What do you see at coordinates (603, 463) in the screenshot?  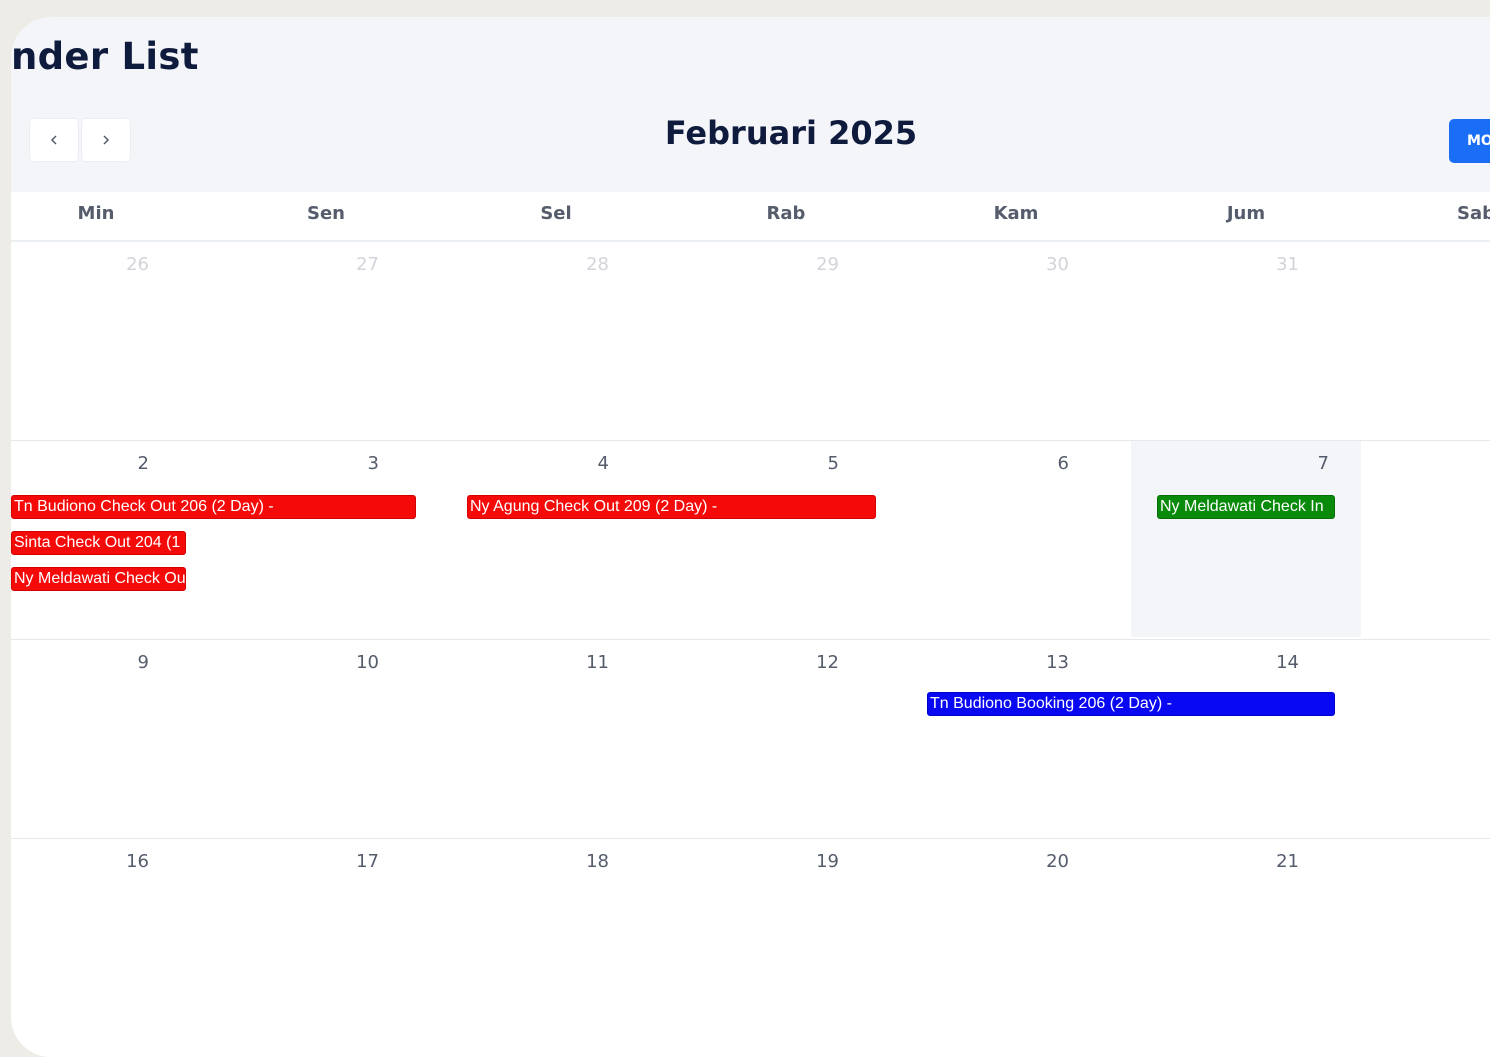 I see `day-number: 4` at bounding box center [603, 463].